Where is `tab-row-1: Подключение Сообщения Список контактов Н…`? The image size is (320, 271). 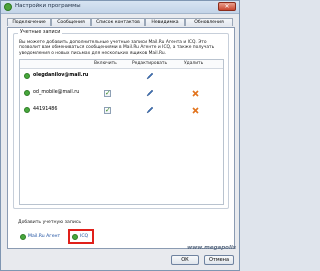 tab-row-1: Подключение Сообщения Список контактов Н… is located at coordinates (120, 22).